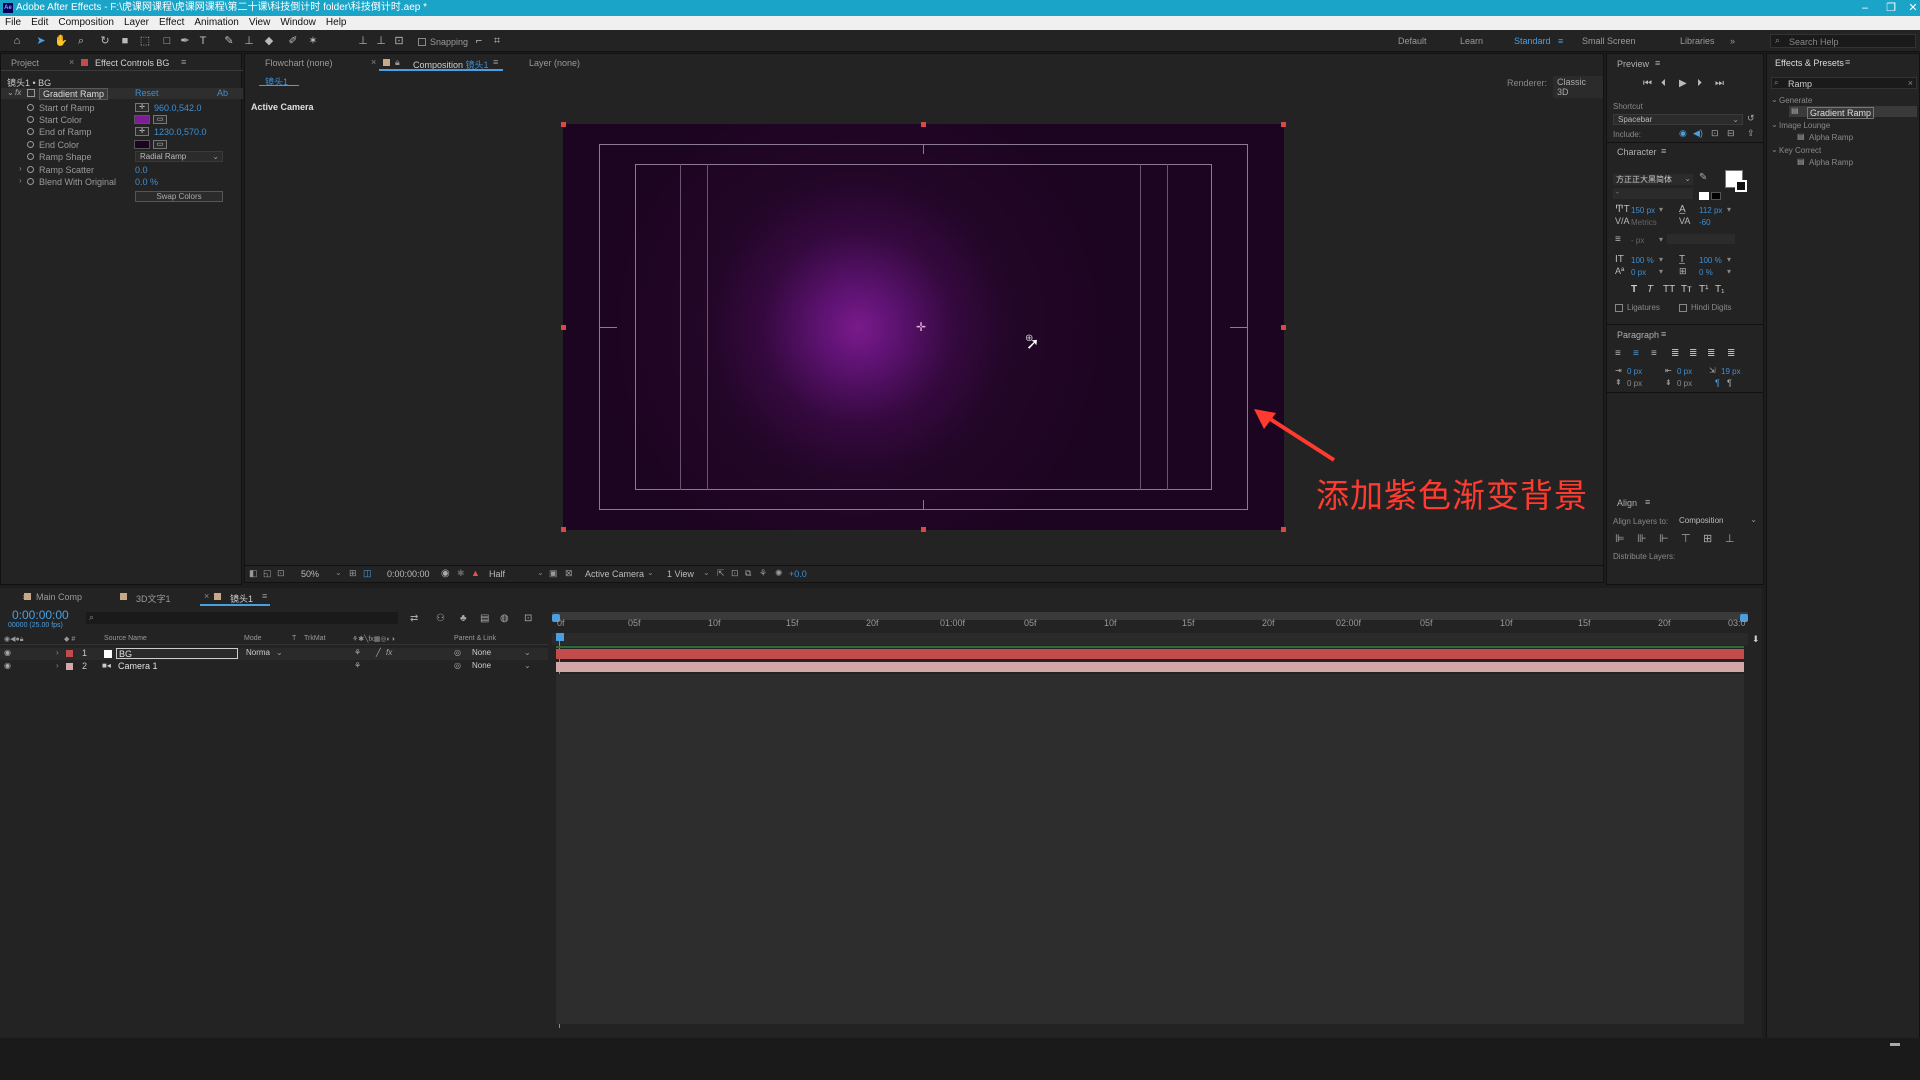 The image size is (1920, 1080). Describe the element at coordinates (171, 23) in the screenshot. I see `menu-effect: Effect` at that location.